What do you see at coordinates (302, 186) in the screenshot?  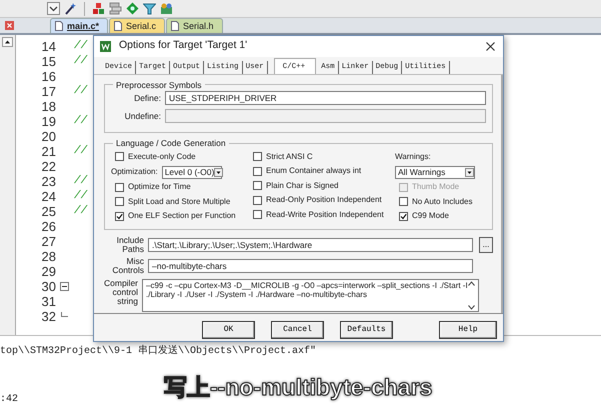 I see `checkbox-label: Plain Char is Signed` at bounding box center [302, 186].